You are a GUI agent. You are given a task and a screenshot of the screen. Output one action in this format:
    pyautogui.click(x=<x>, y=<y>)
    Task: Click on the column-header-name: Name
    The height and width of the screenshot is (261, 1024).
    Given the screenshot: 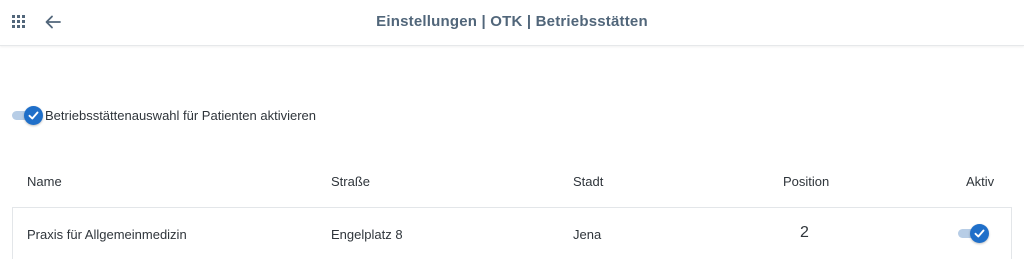 What is the action you would take?
    pyautogui.click(x=44, y=181)
    